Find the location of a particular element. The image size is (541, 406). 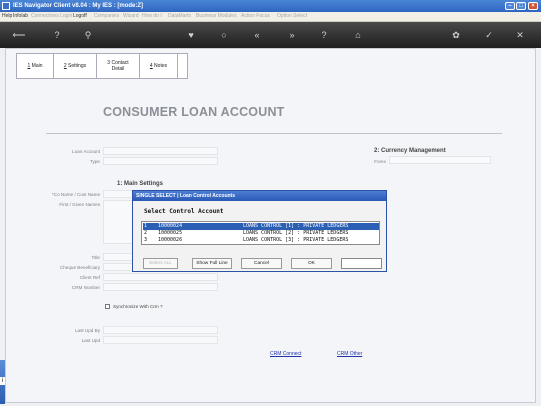

menu-wizard: Wizard is located at coordinates (131, 16).